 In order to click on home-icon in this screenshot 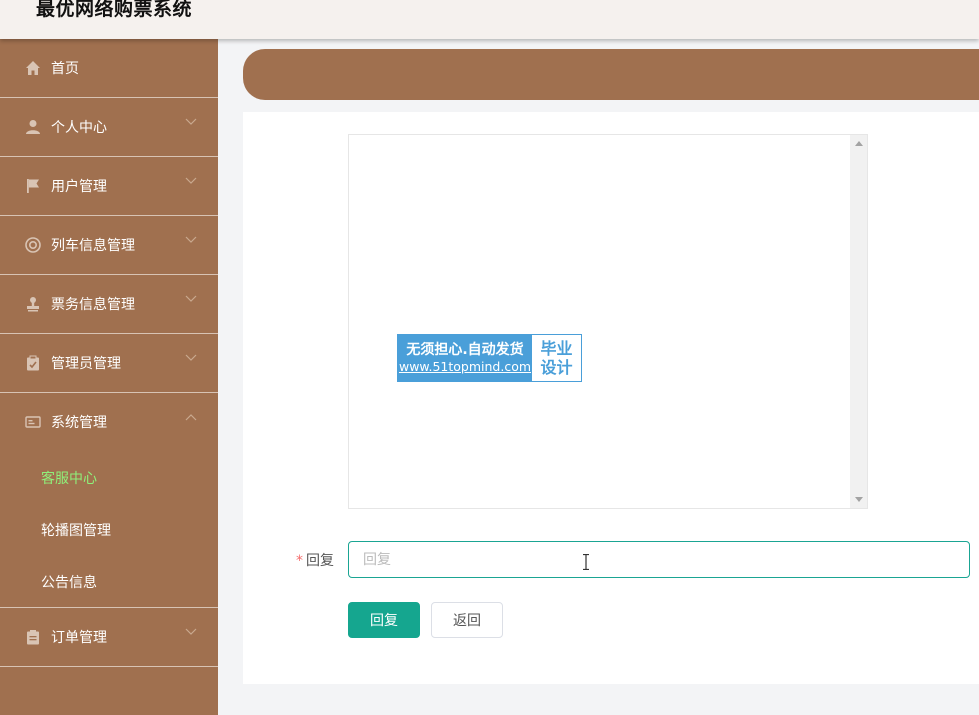, I will do `click(33, 68)`.